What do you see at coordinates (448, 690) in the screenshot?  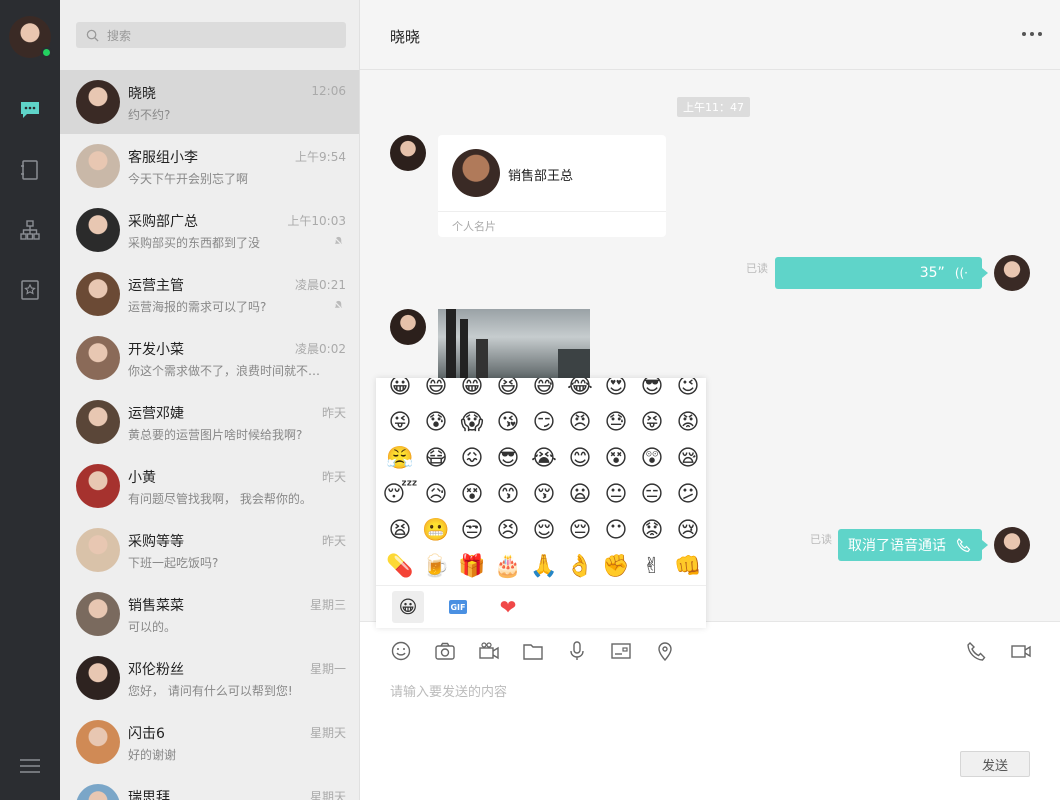 I see `message-input: 请输入要发送的内容` at bounding box center [448, 690].